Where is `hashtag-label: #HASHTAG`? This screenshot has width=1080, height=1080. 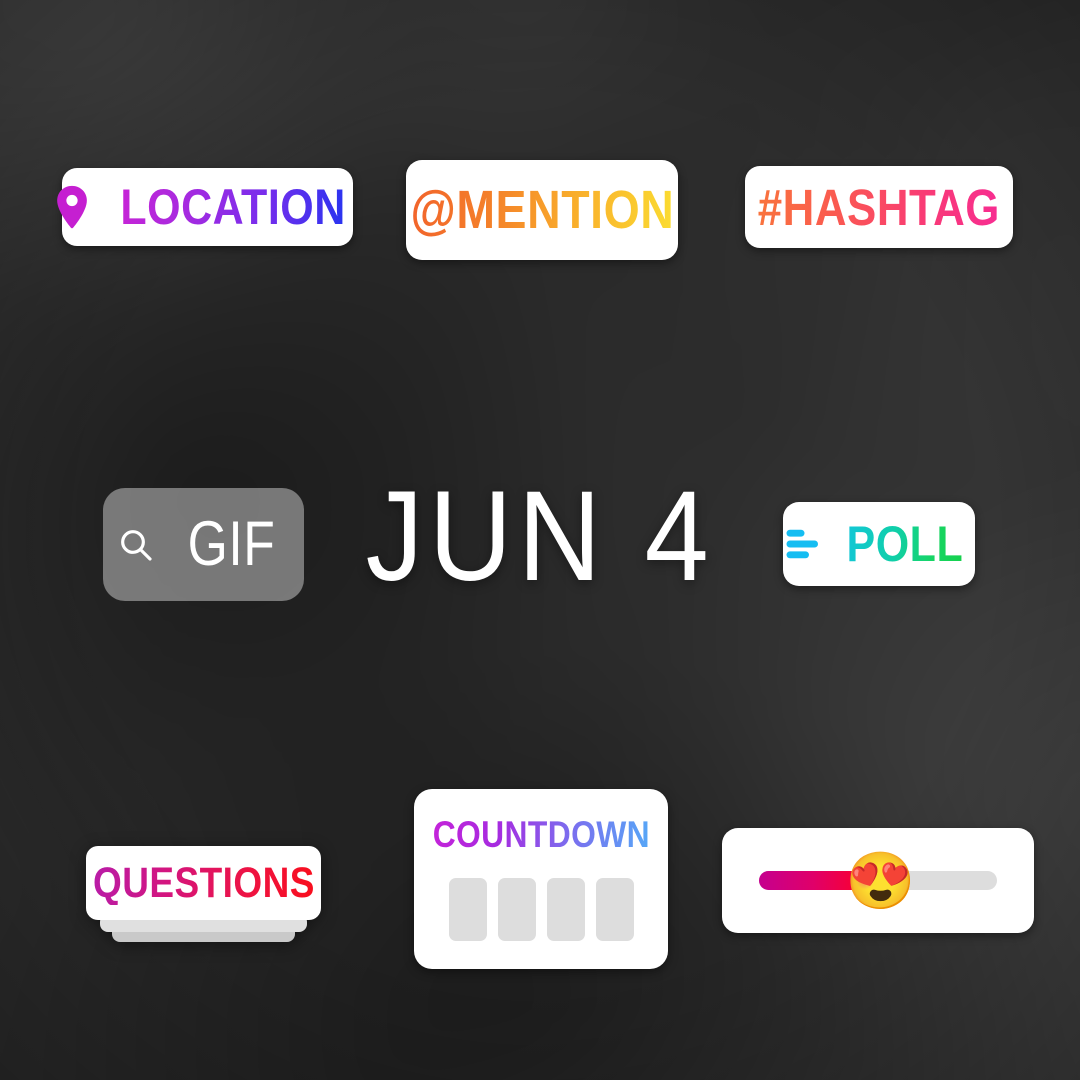
hashtag-label: #HASHTAG is located at coordinates (879, 207).